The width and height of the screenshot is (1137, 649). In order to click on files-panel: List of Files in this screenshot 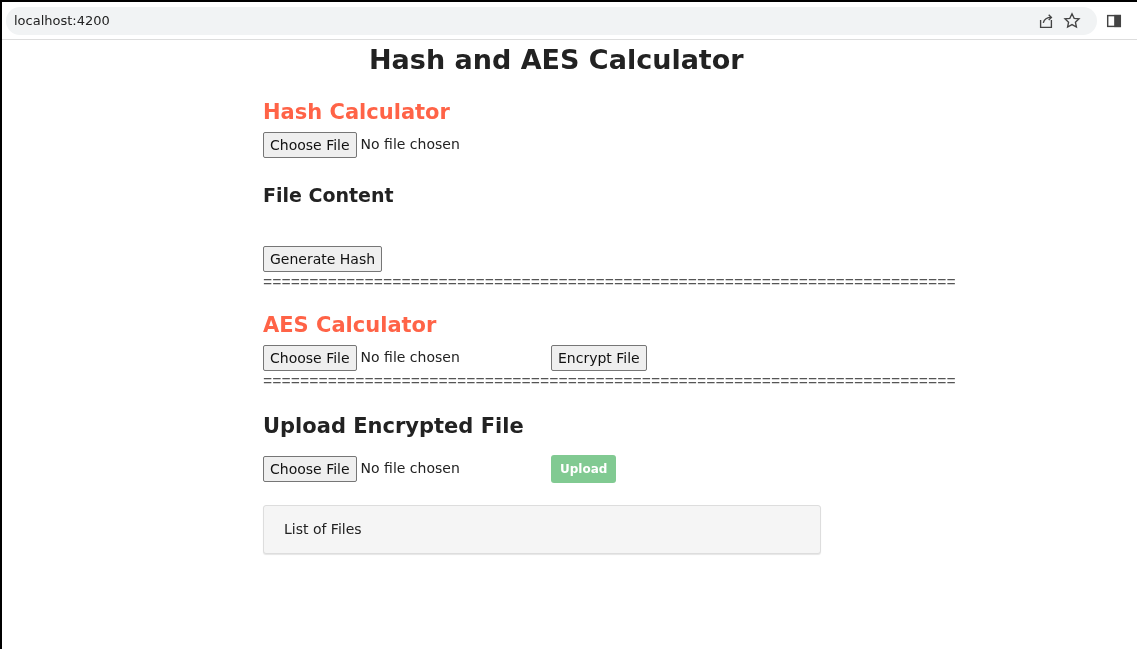, I will do `click(542, 529)`.